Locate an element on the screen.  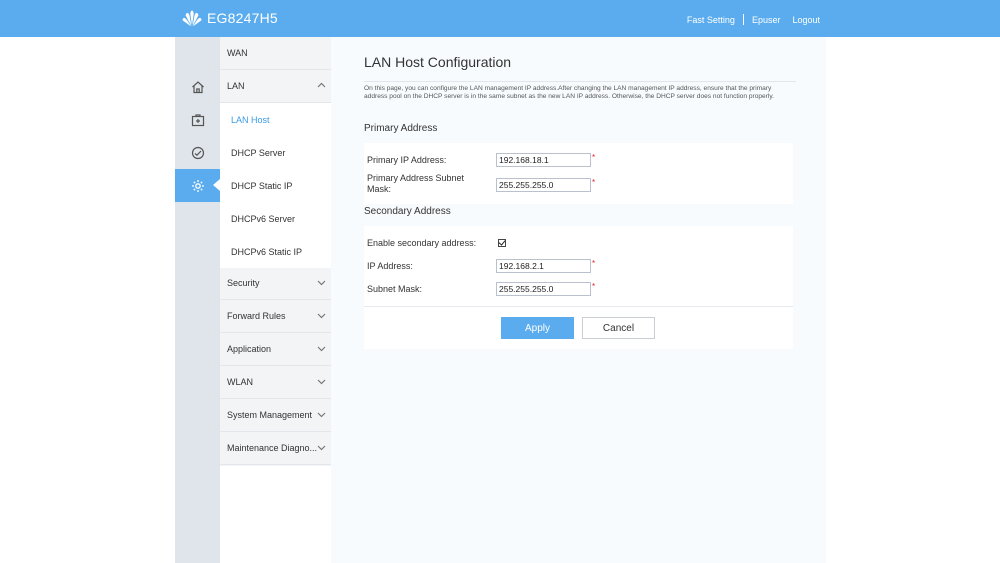
nav-dhcpv6-static-ip: DHCPv6 Static IP is located at coordinates (275, 251).